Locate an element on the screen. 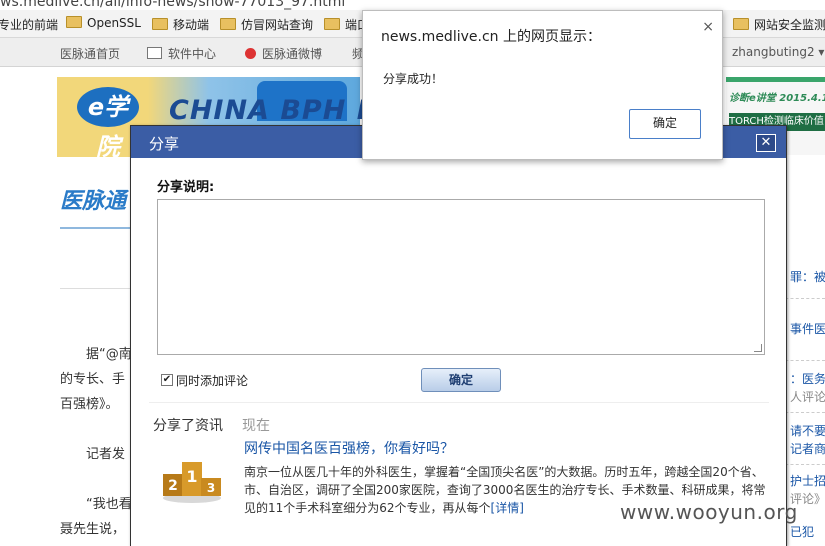 This screenshot has height=546, width=825. logo-underline is located at coordinates (95, 228).